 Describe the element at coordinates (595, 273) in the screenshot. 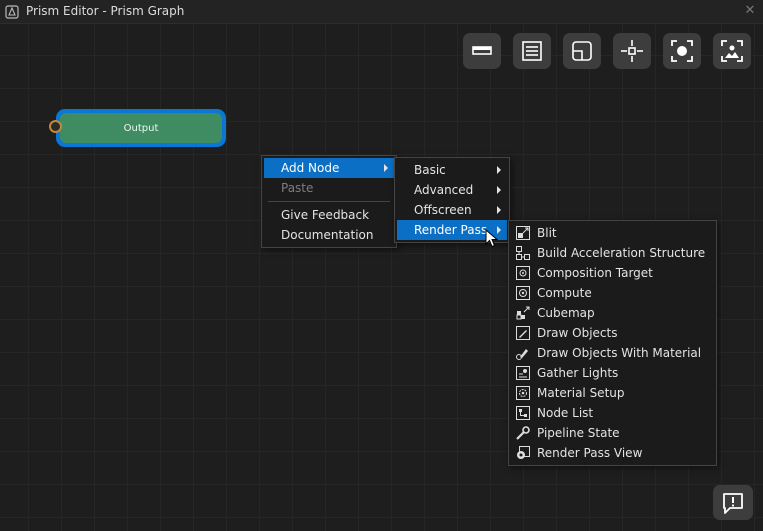

I see `render-pass-item-composition-target-label: Composition Target` at that location.